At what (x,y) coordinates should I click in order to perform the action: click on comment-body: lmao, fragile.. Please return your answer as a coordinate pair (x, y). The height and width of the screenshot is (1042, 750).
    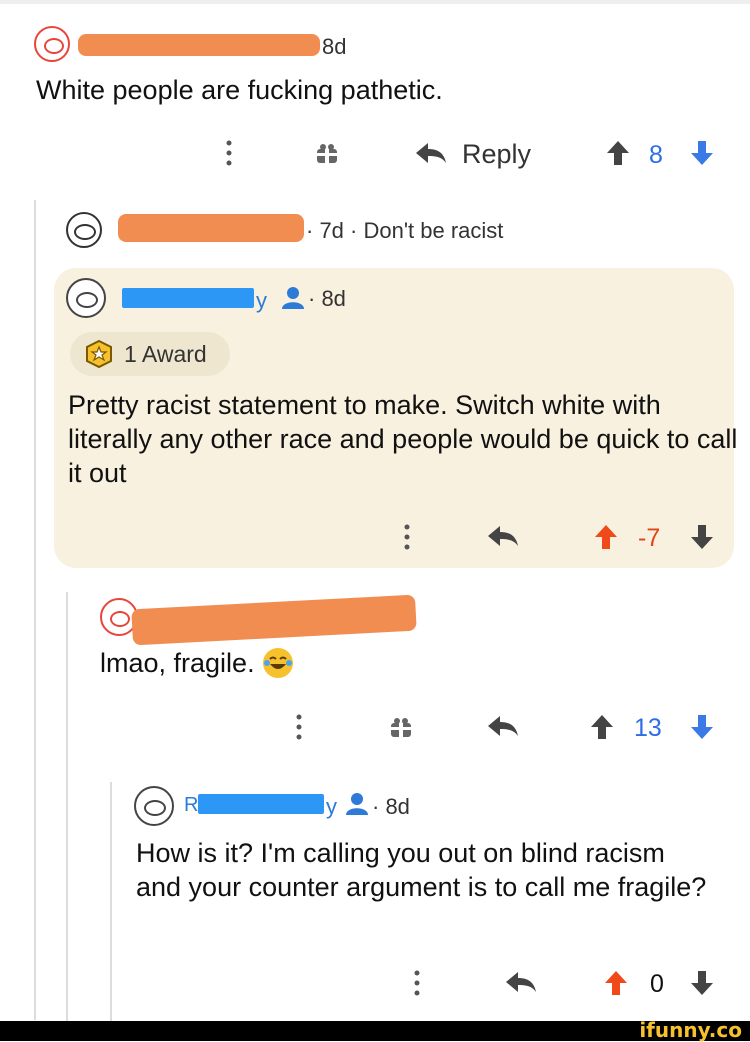
    Looking at the image, I should click on (196, 663).